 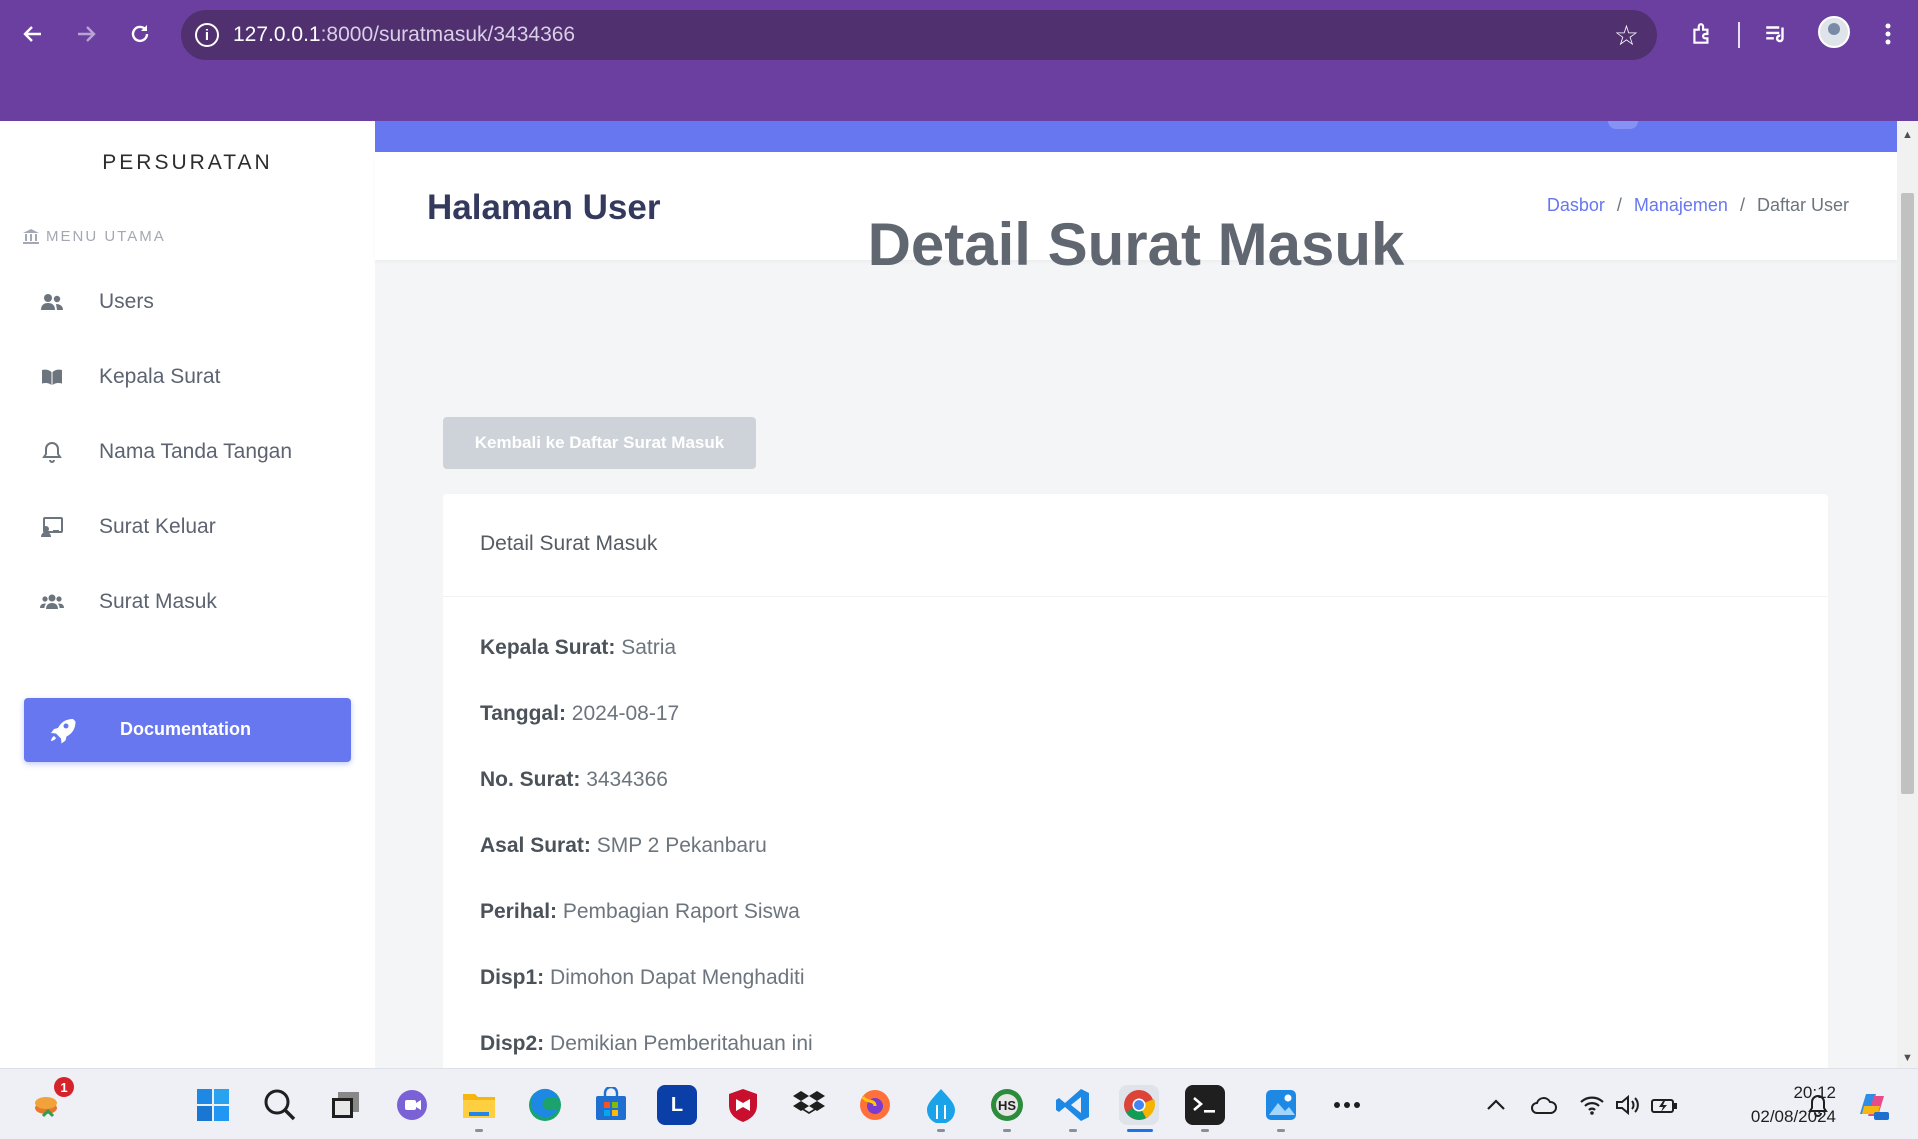 I want to click on scroll-up-arrow-icon: ▲, so click(x=1907, y=135).